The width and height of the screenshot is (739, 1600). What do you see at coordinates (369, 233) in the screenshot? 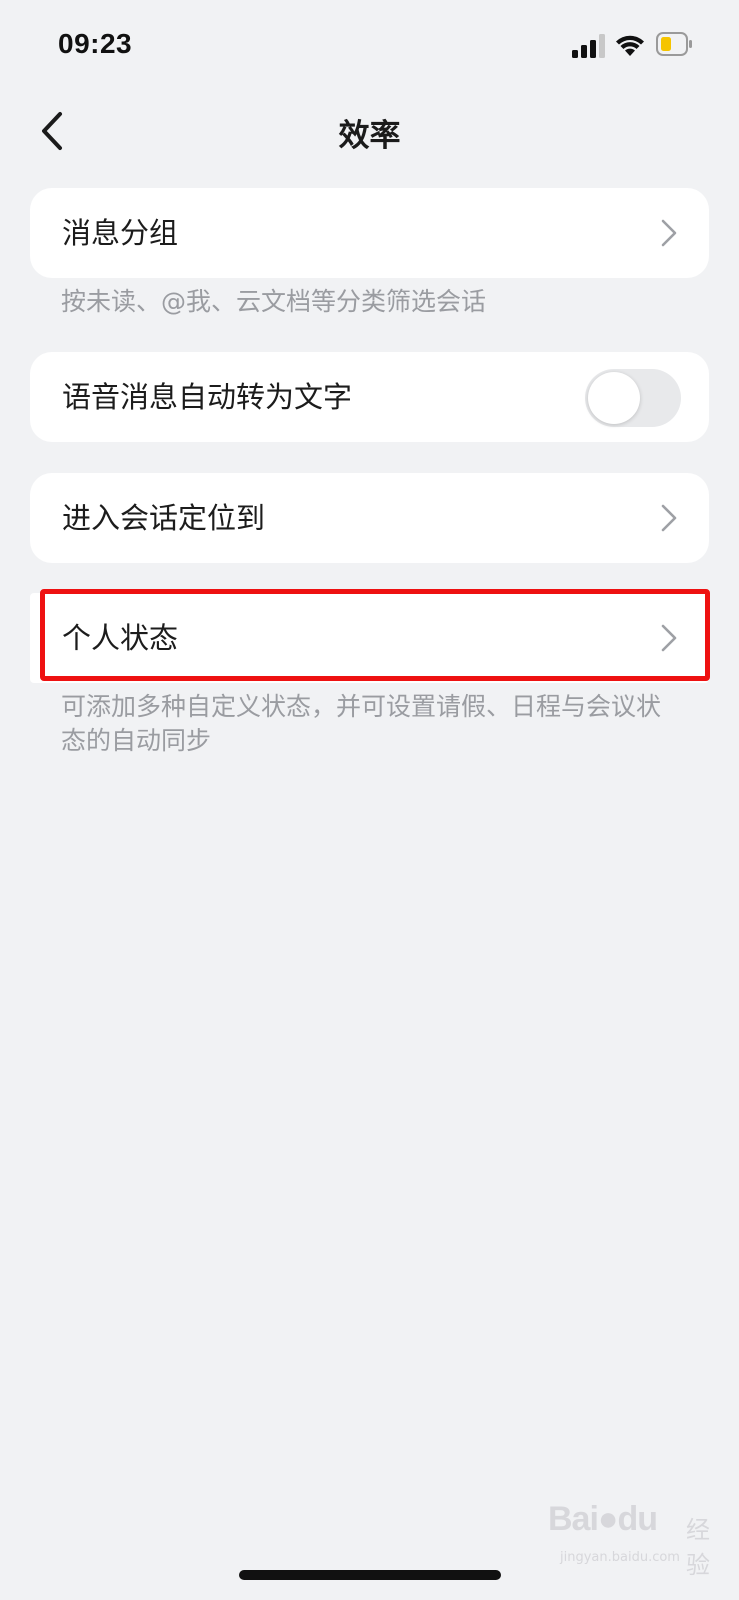
I see `message-groups-row: 消息分组` at bounding box center [369, 233].